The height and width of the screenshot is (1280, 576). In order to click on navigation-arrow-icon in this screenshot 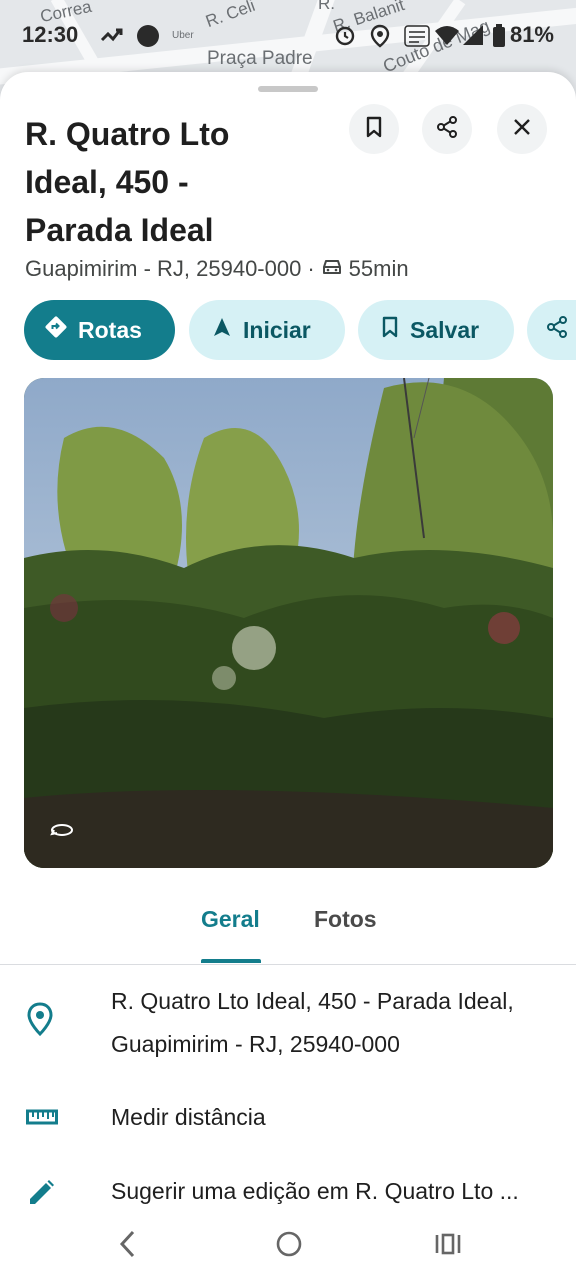, I will do `click(222, 330)`.